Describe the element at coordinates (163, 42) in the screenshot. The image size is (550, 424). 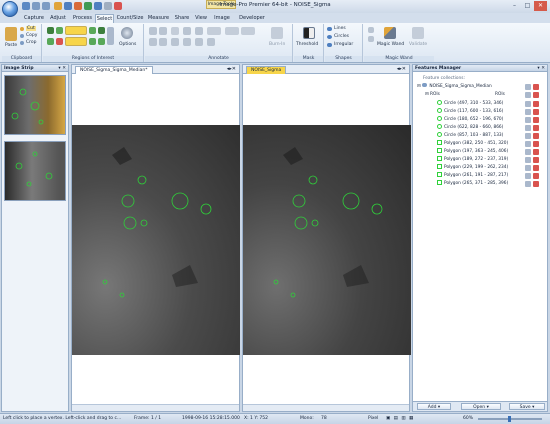
I see `select-annotation-icon` at that location.